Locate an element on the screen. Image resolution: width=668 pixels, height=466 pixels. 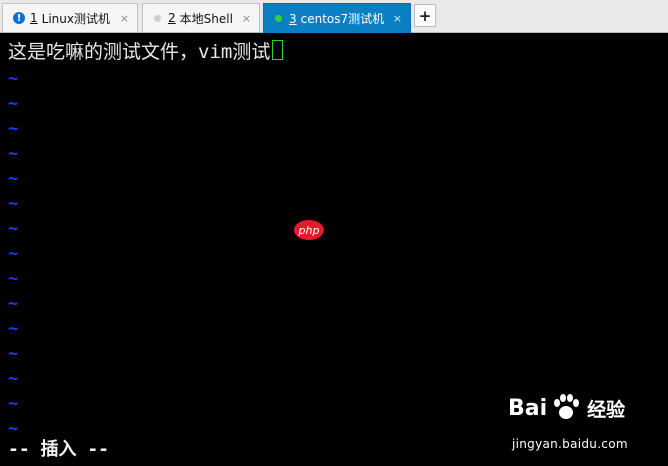
vim-mode-status: -- 插入 -- is located at coordinates (59, 449).